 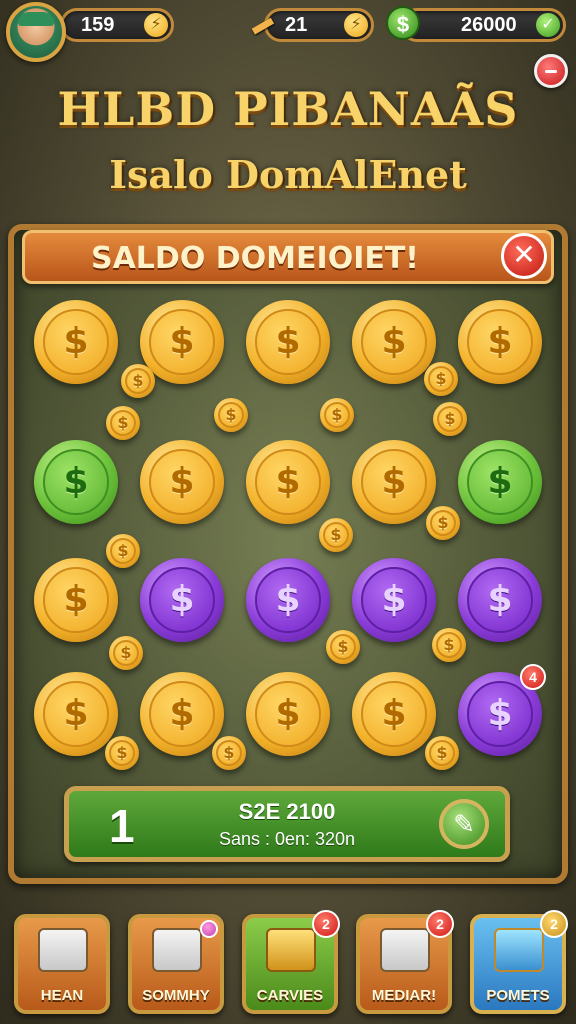 I want to click on spatula-icon, so click(x=405, y=950).